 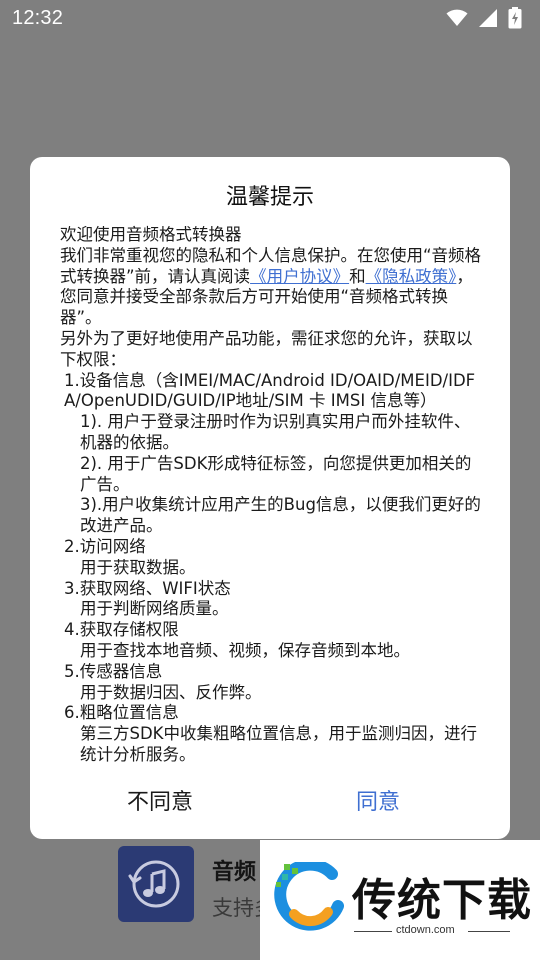 What do you see at coordinates (357, 276) in the screenshot?
I see `conjunction-text: 和` at bounding box center [357, 276].